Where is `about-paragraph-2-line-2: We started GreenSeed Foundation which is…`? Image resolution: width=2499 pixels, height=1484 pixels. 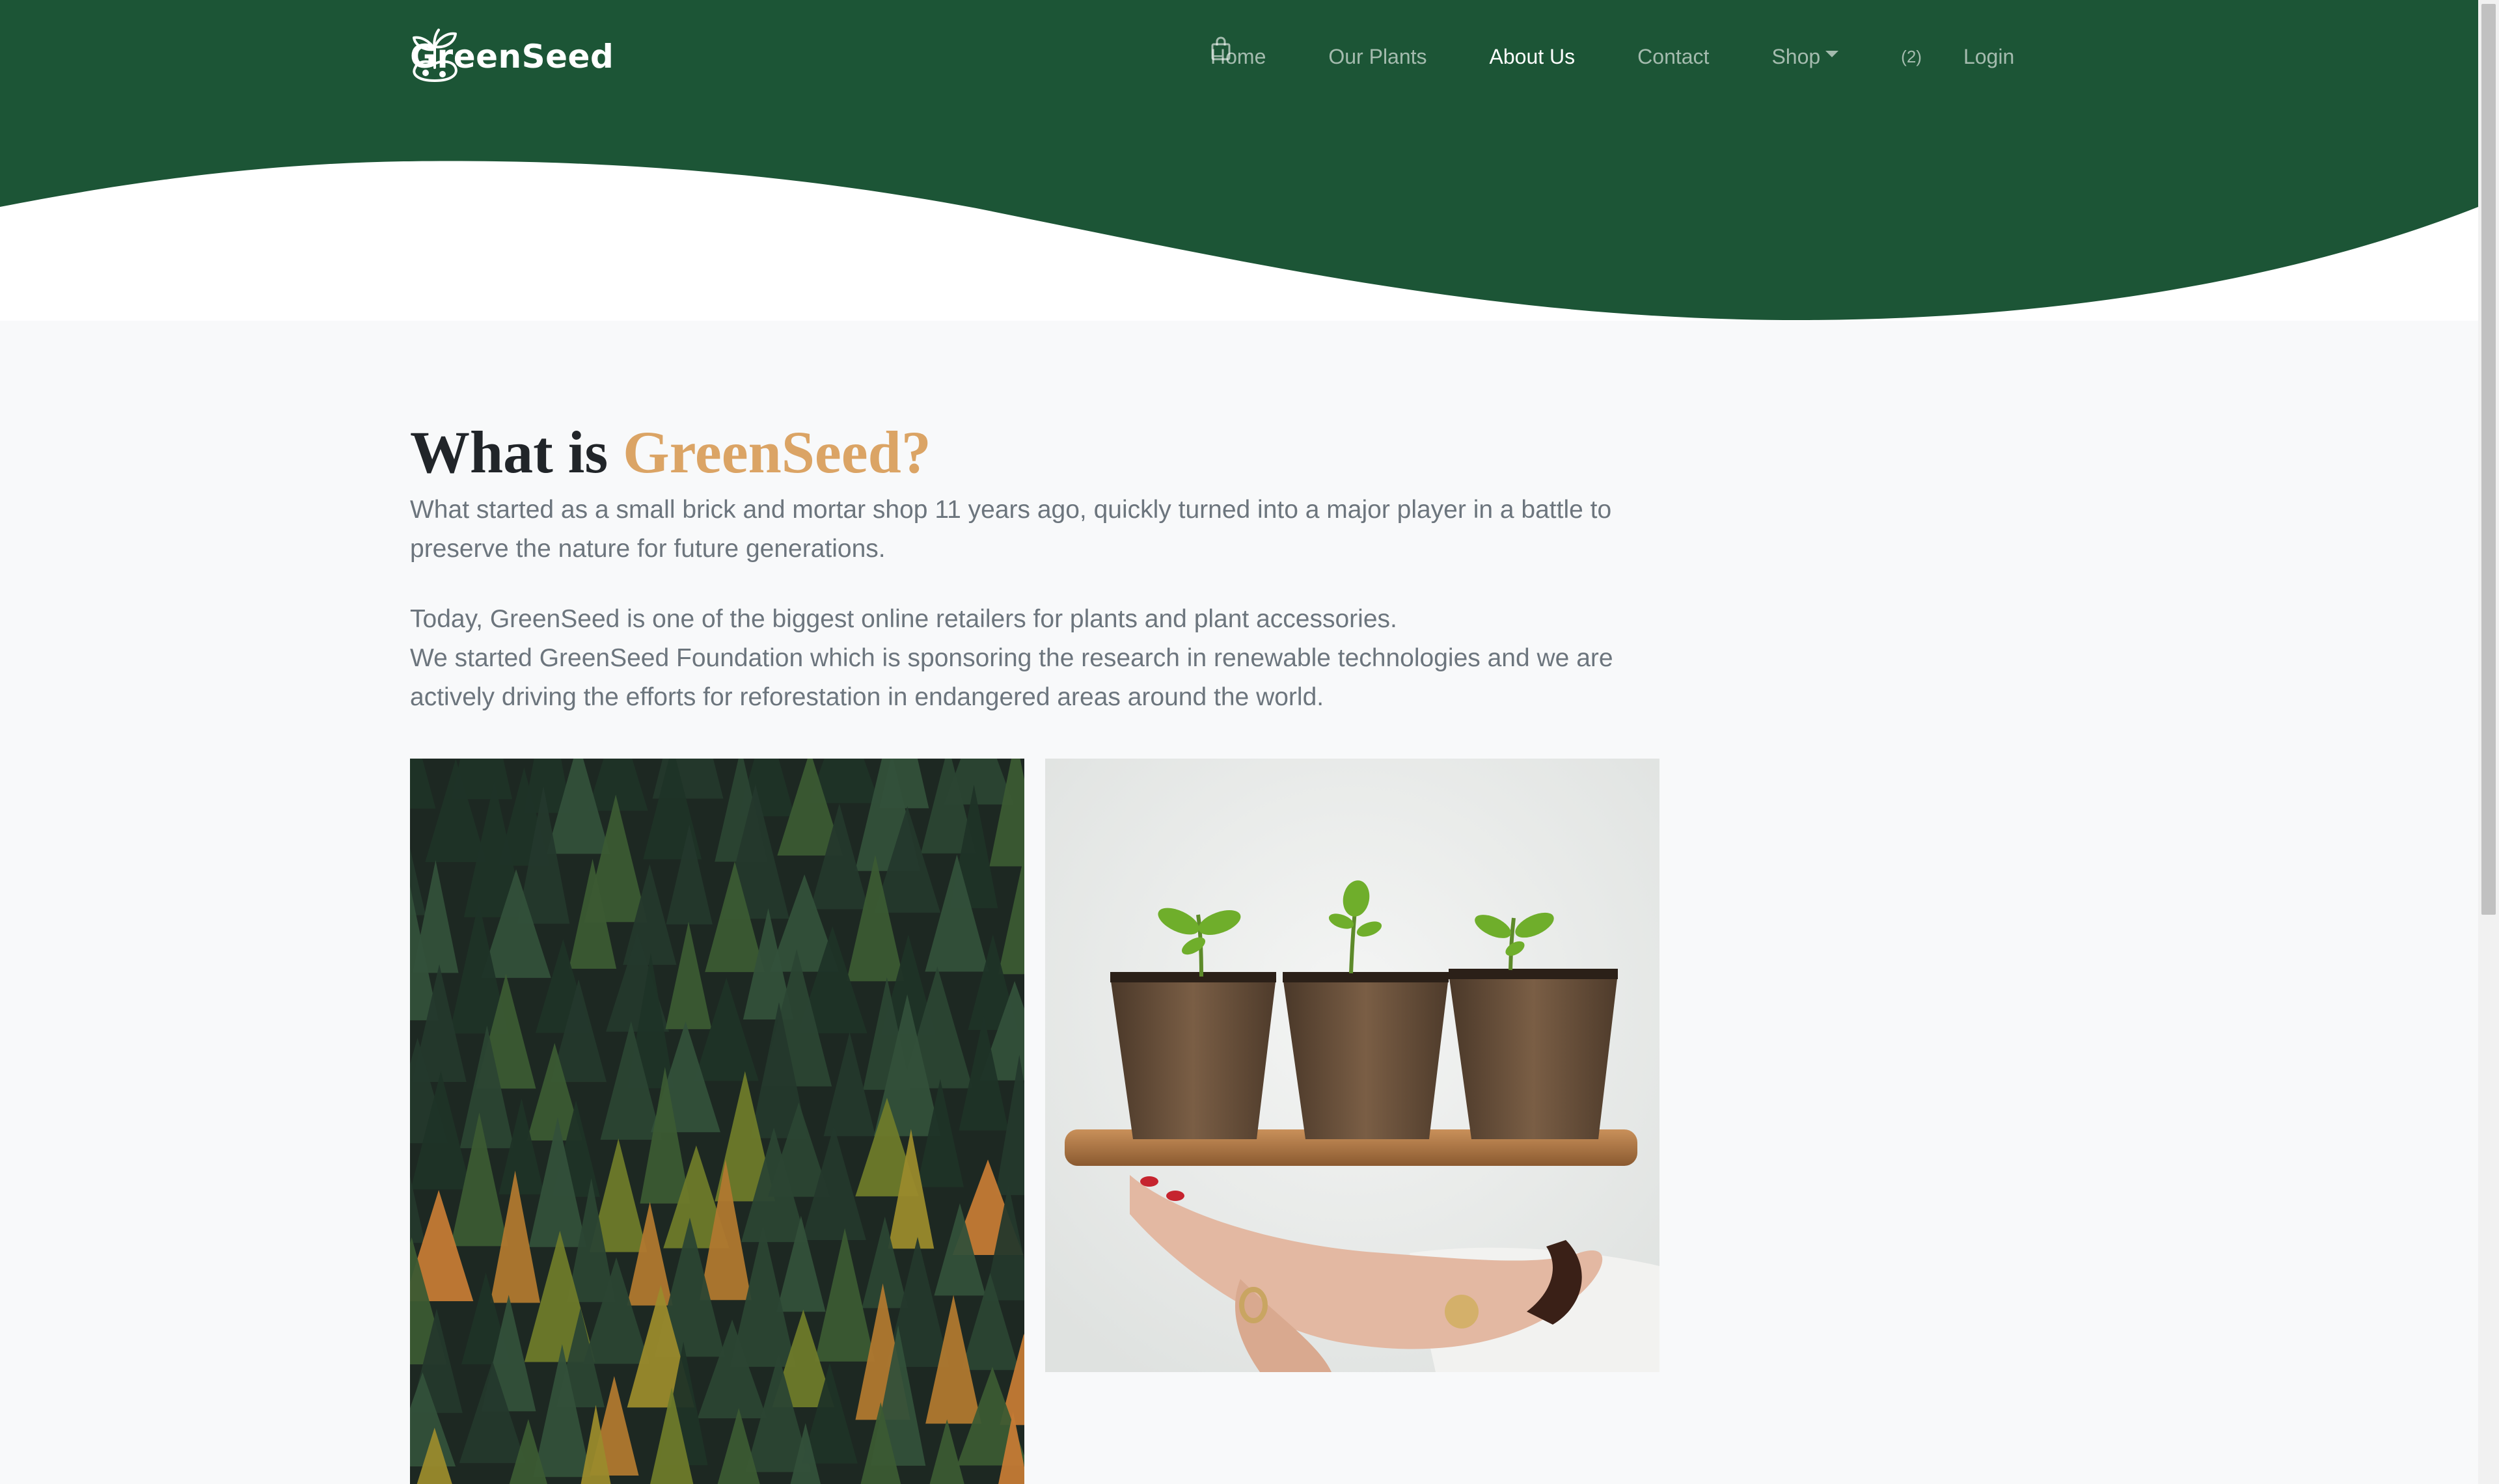
about-paragraph-2-line-2: We started GreenSeed Foundation which is… is located at coordinates (1012, 677).